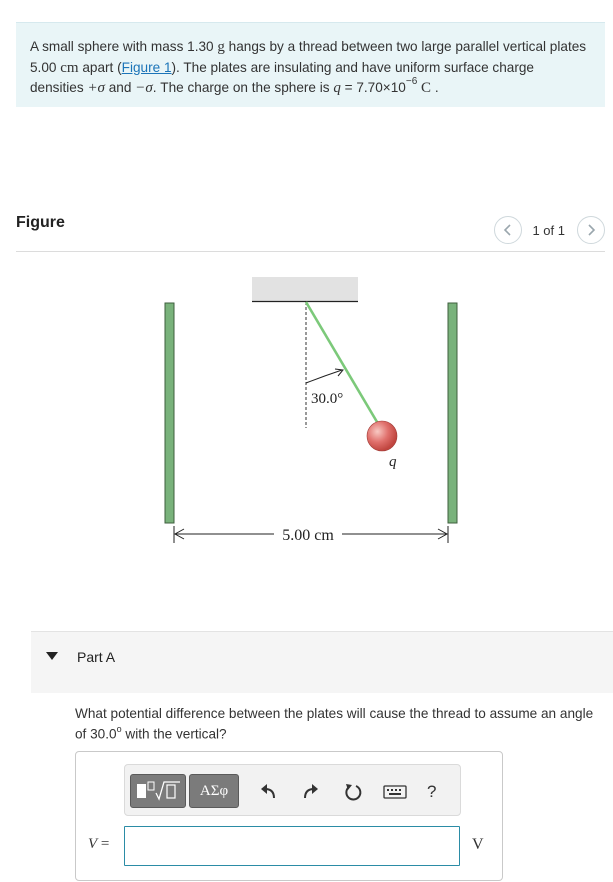 This screenshot has height=882, width=613. I want to click on mass-unit: g, so click(221, 47).